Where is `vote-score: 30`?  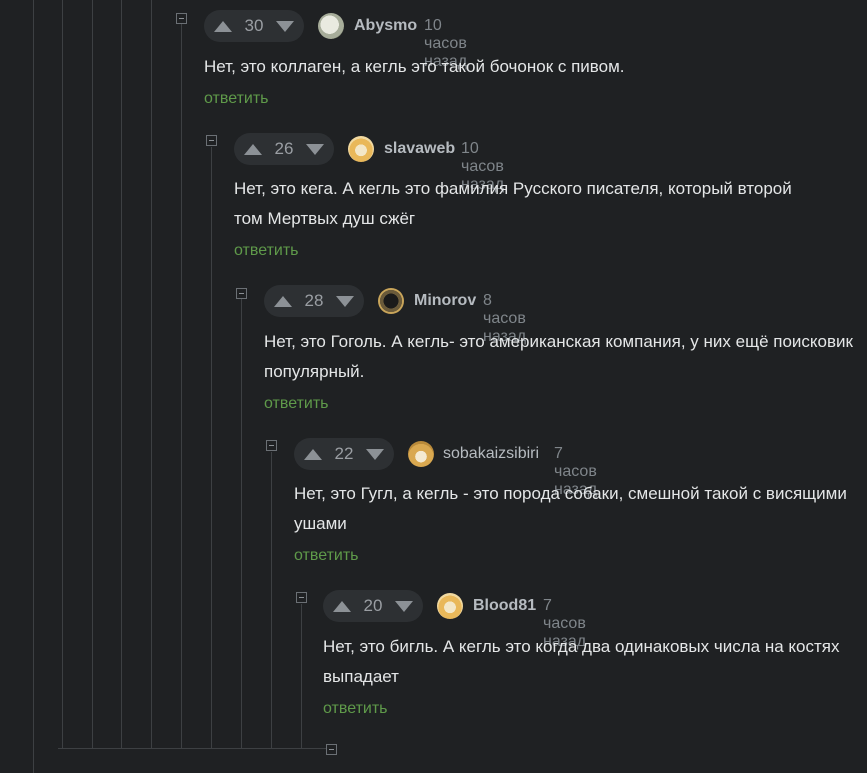 vote-score: 30 is located at coordinates (254, 25).